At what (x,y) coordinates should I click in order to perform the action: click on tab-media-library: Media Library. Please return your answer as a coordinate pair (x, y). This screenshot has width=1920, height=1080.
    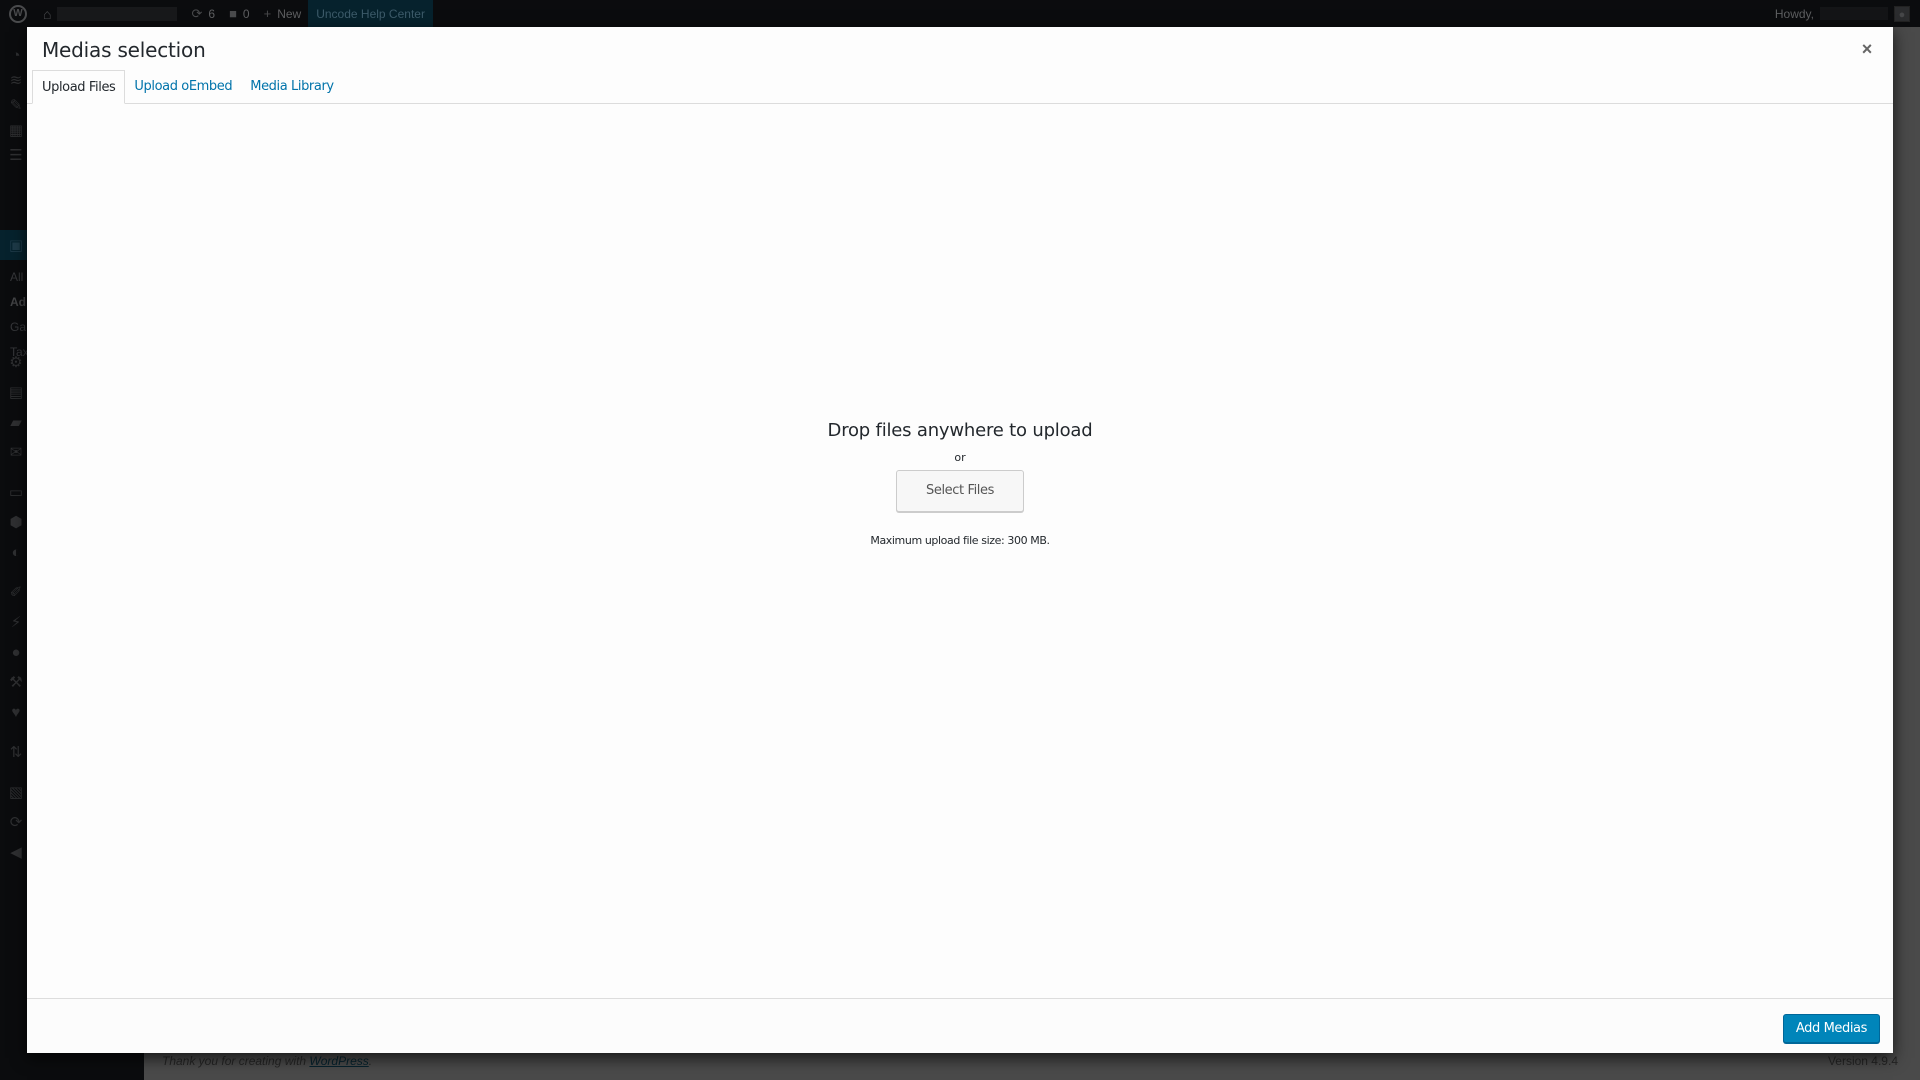
    Looking at the image, I should click on (291, 86).